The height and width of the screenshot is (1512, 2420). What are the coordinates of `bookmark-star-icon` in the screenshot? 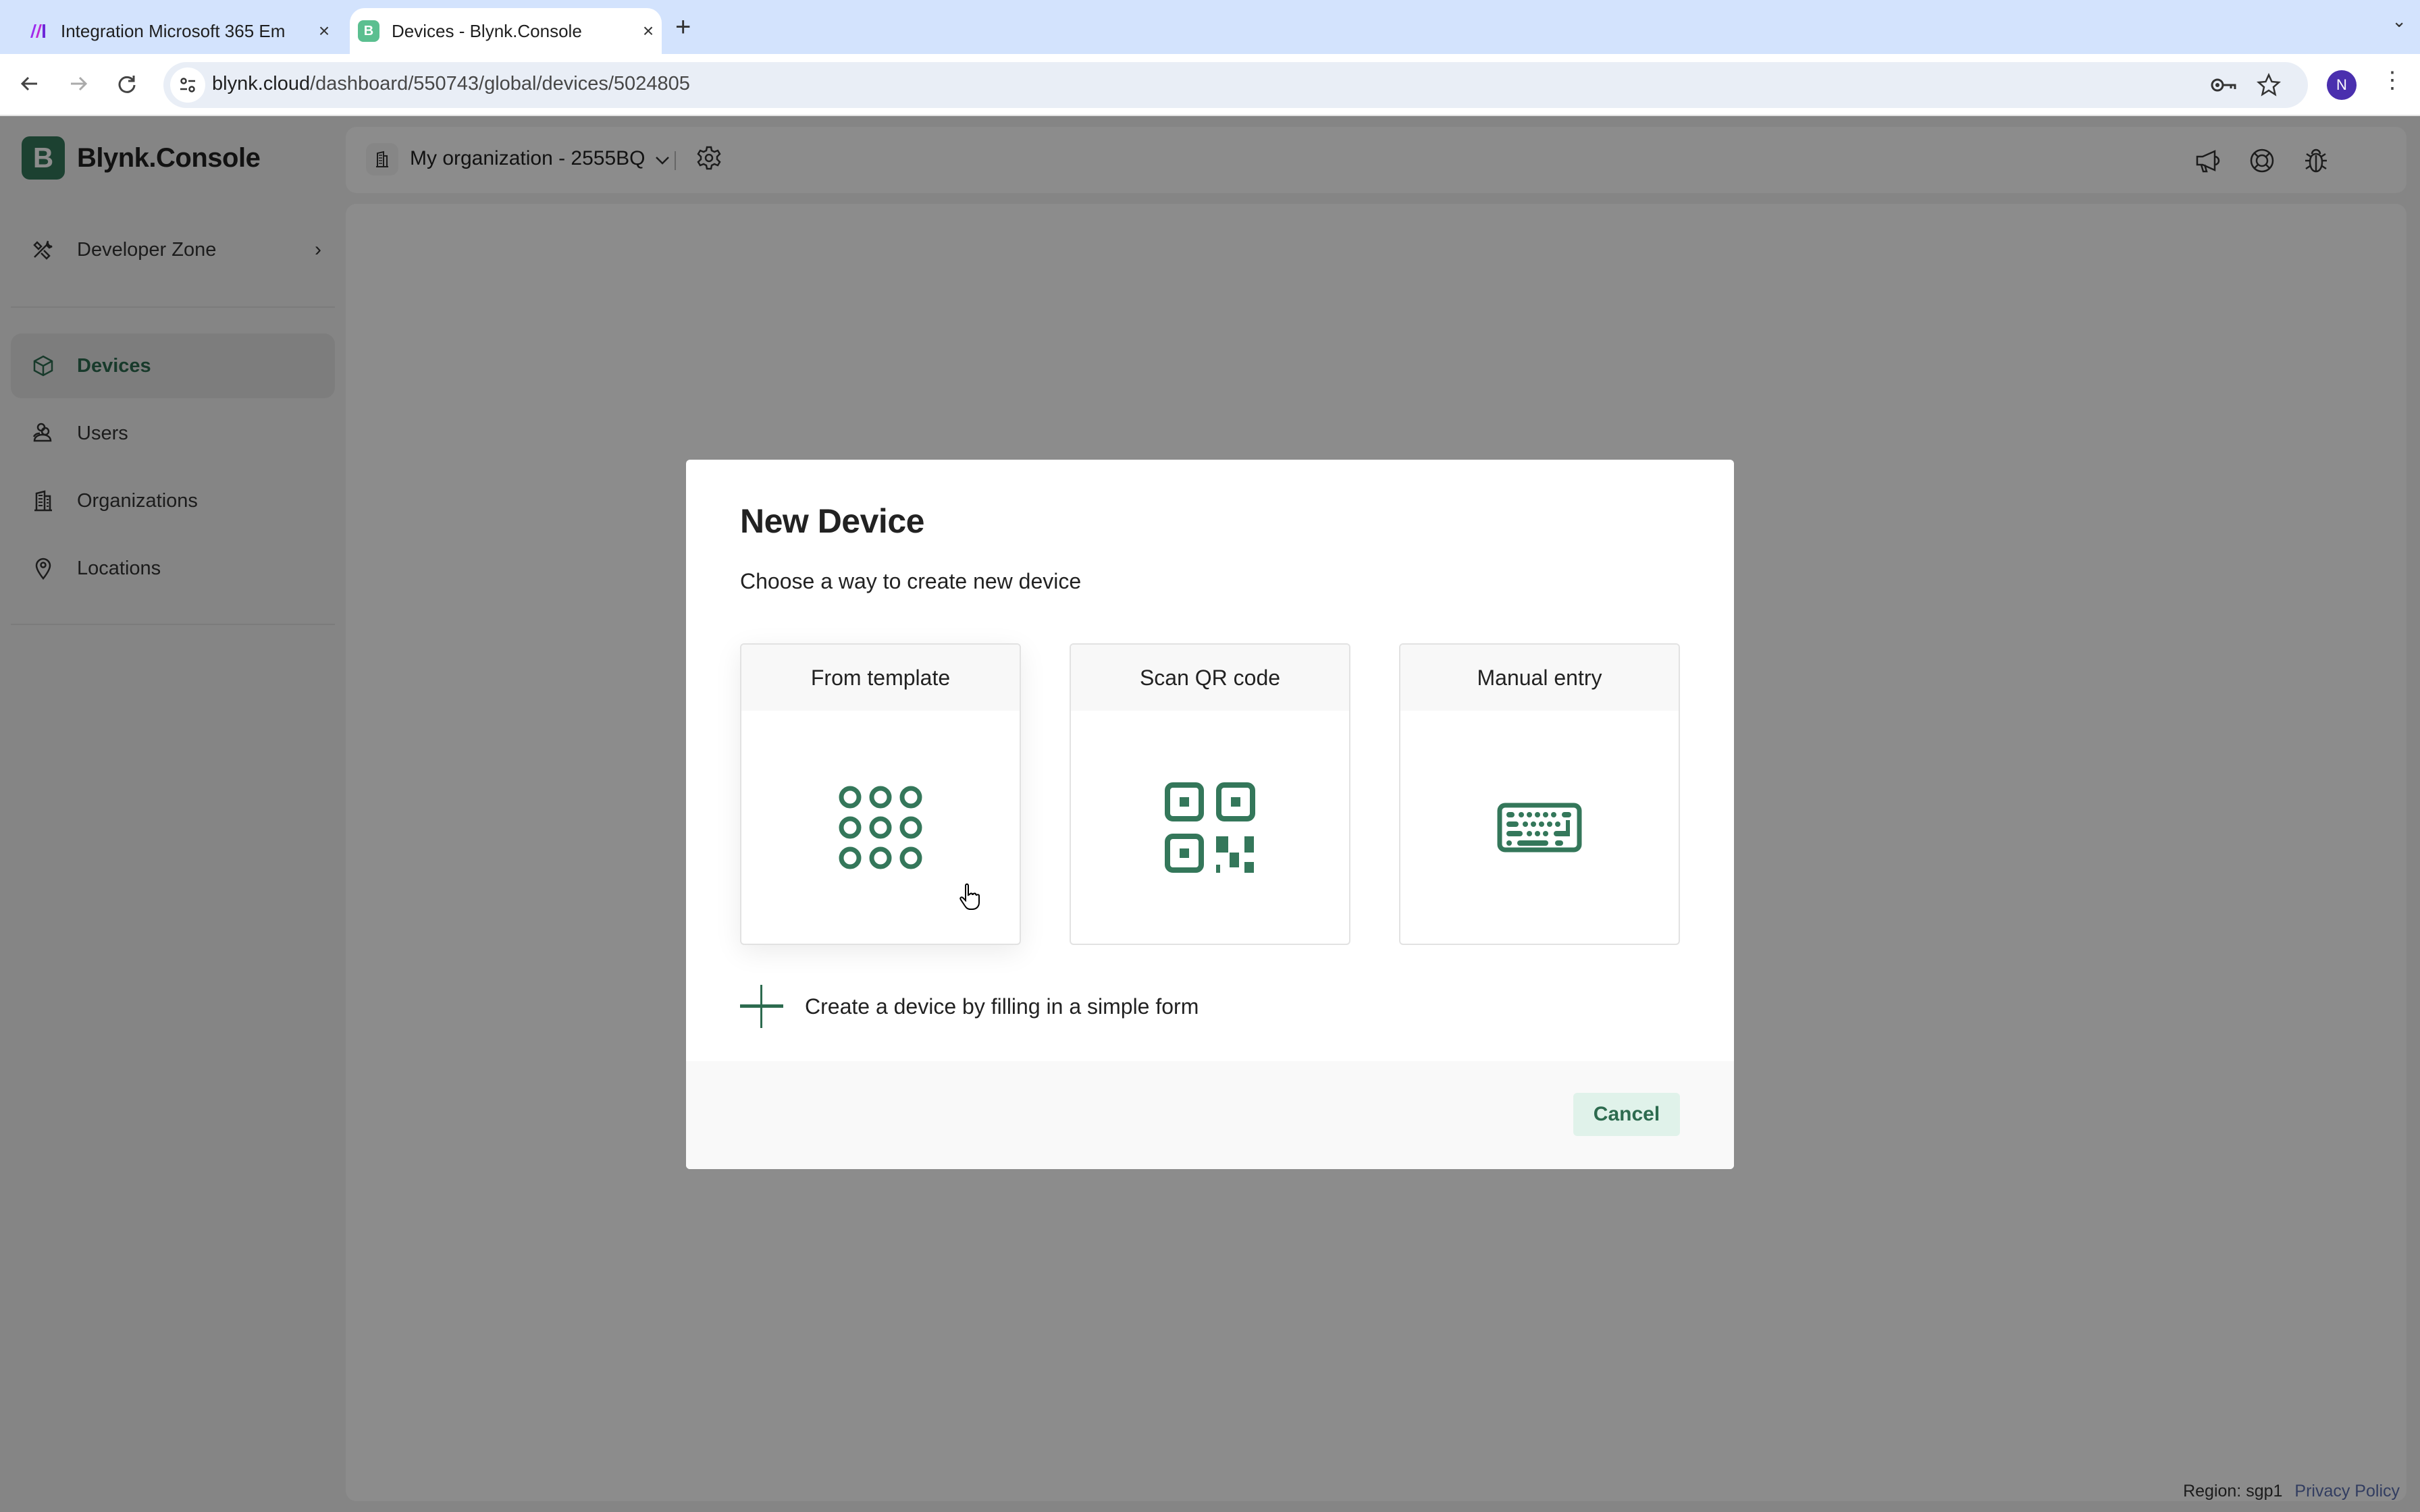 It's located at (2269, 85).